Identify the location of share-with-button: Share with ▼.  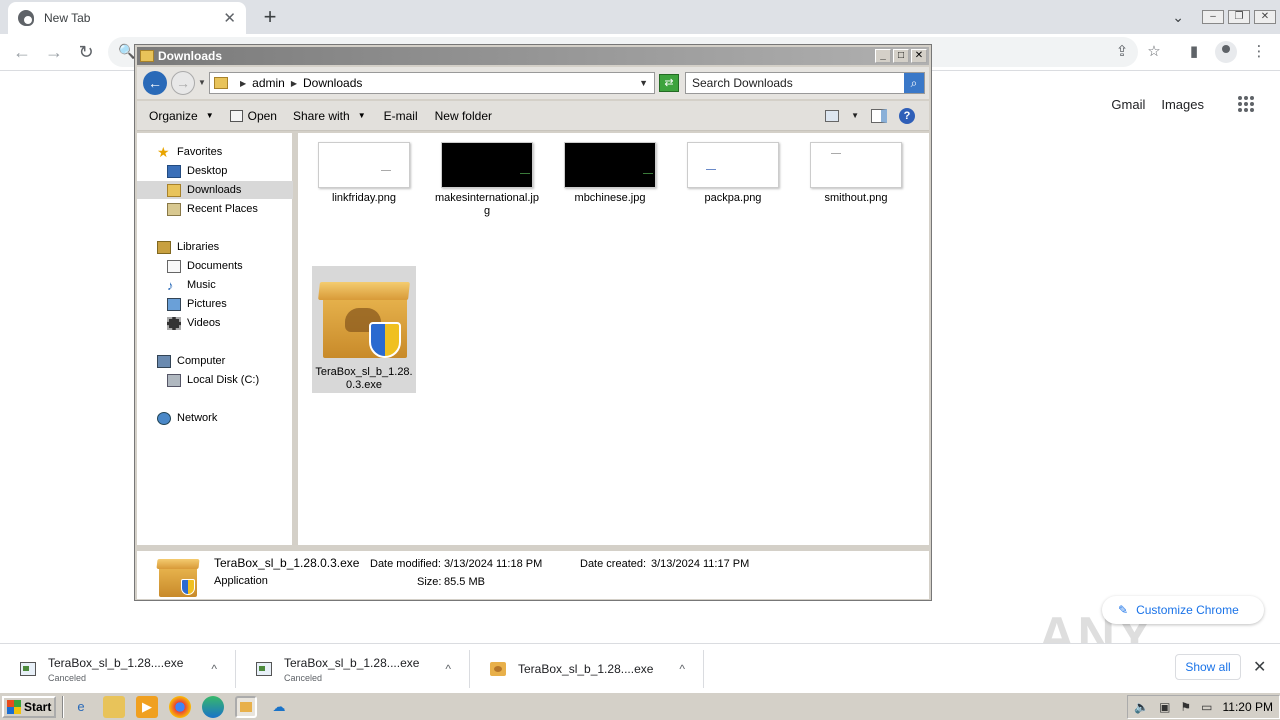
(329, 116).